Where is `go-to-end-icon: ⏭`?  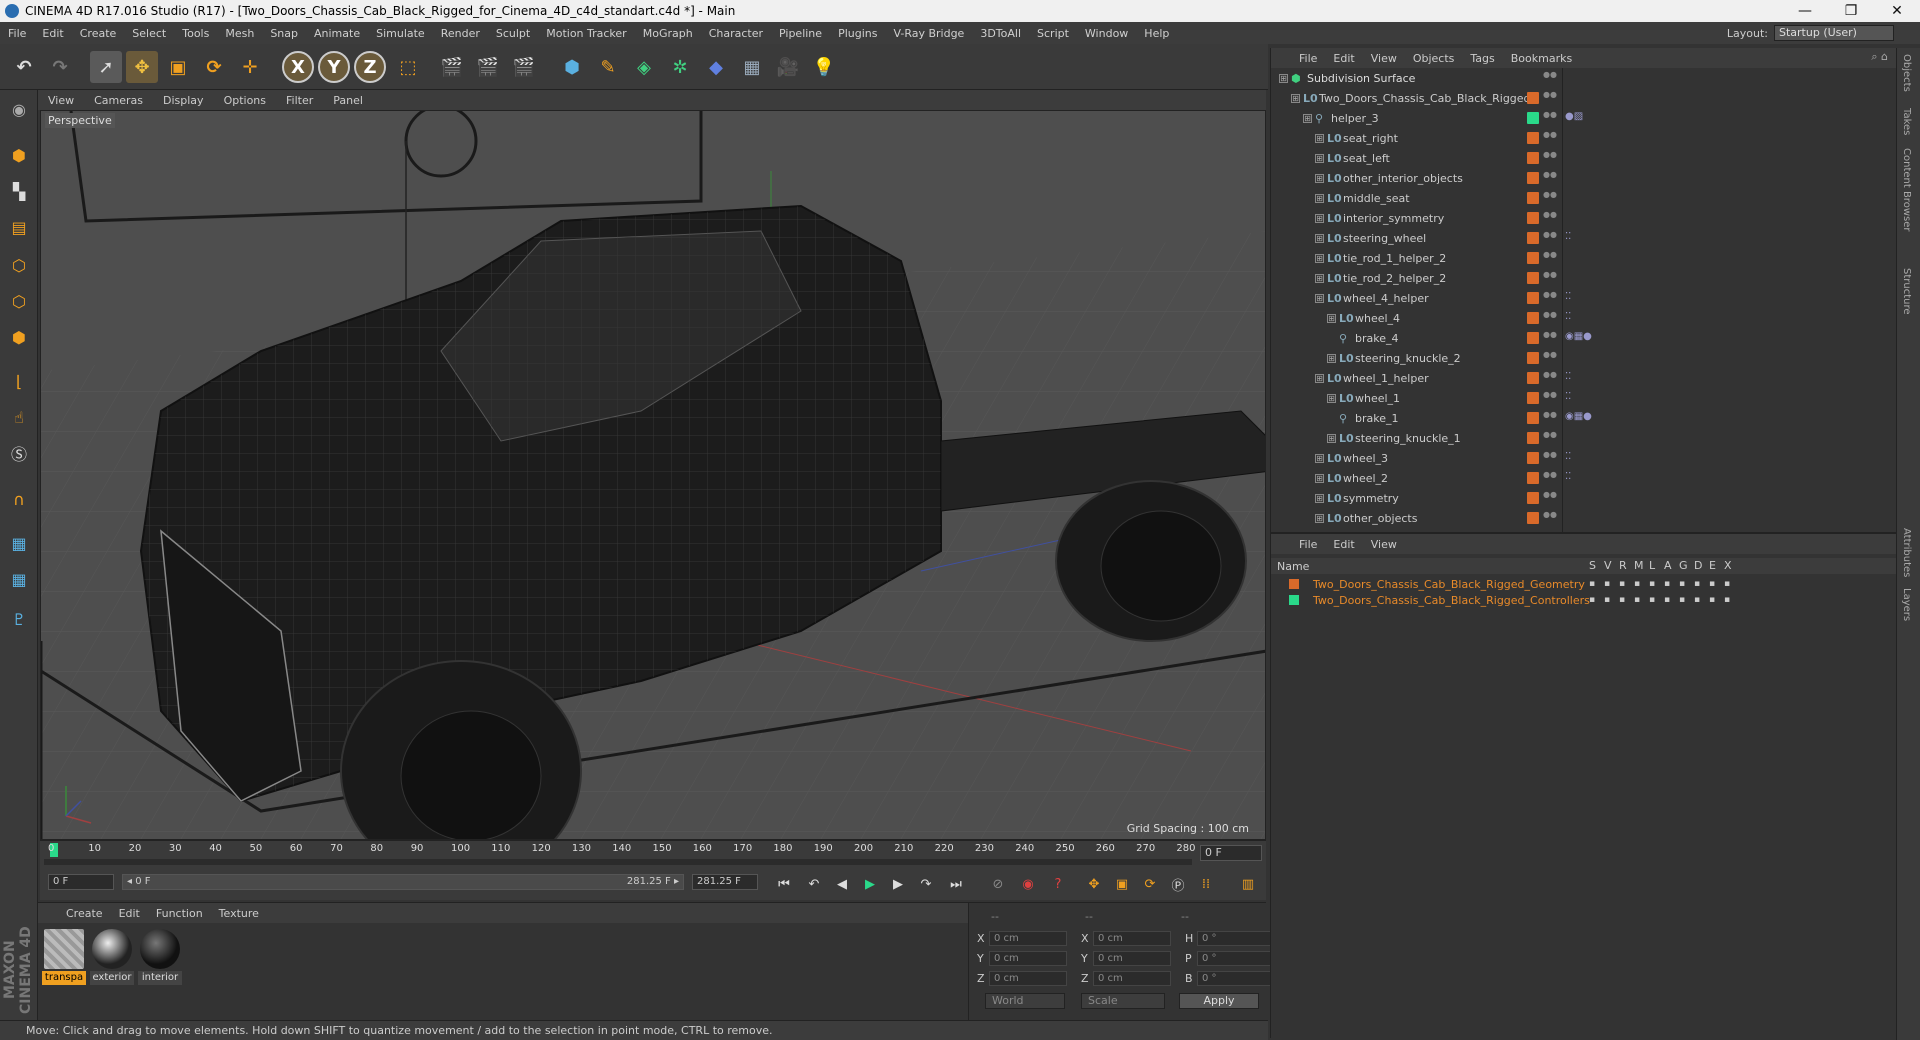
go-to-end-icon: ⏭ is located at coordinates (956, 884).